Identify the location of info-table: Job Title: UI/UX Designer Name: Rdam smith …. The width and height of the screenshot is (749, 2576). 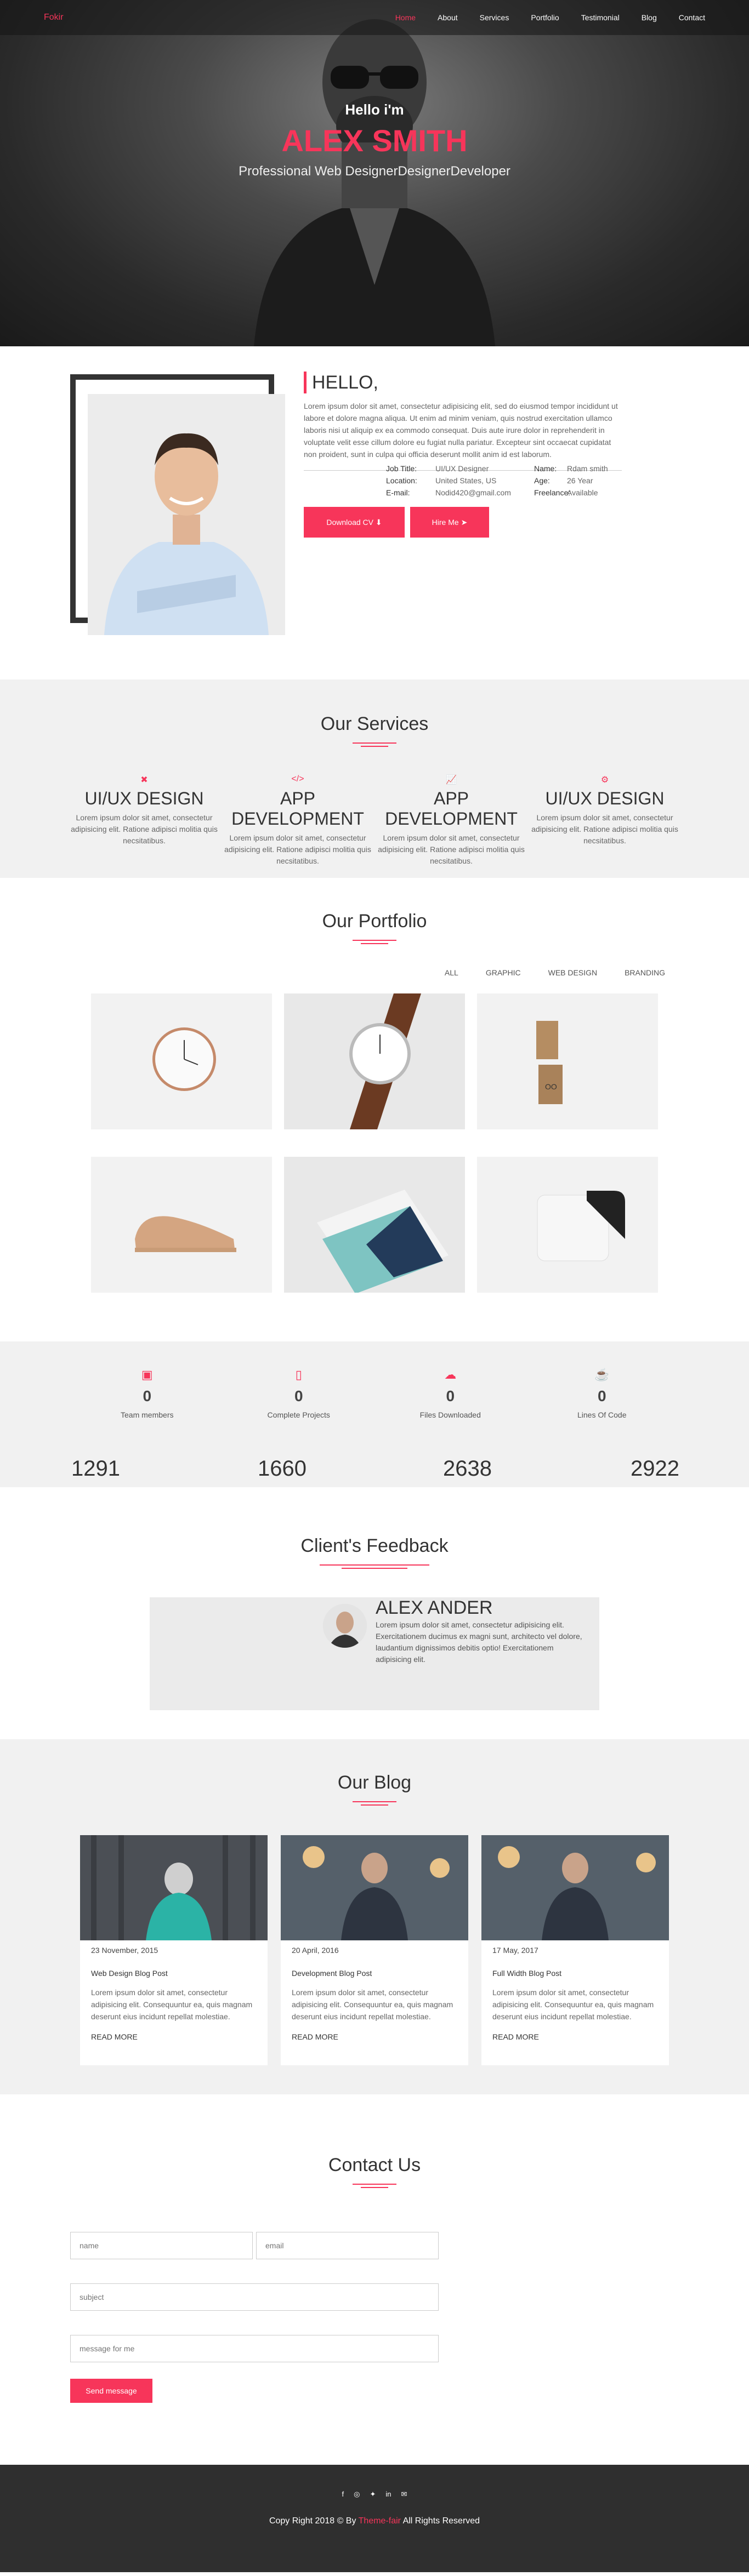
(463, 480).